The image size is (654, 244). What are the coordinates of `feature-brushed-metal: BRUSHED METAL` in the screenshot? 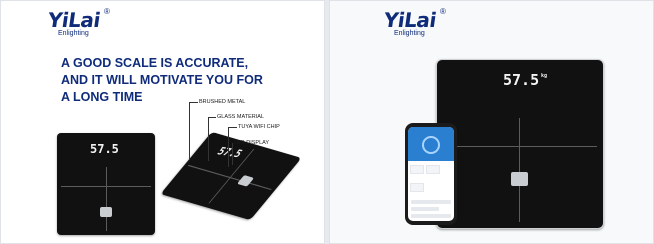 It's located at (222, 102).